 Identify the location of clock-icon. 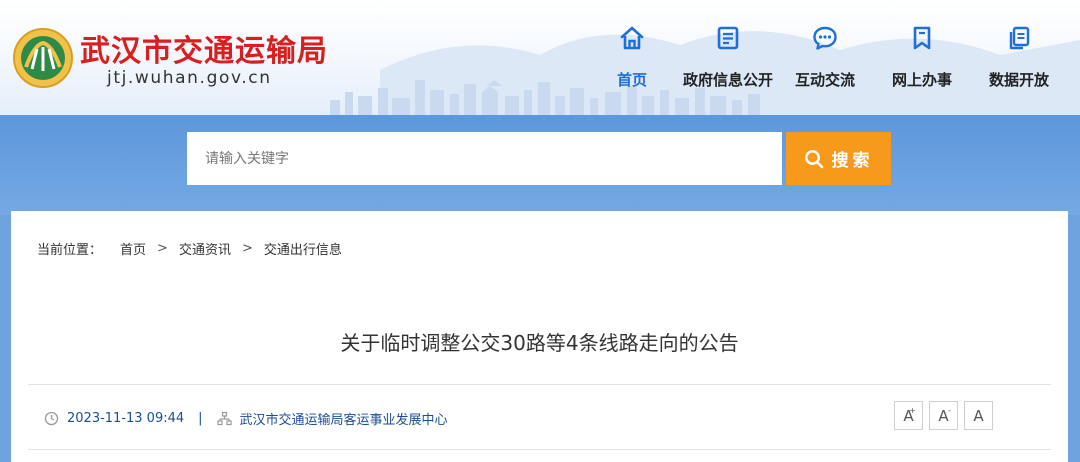
(51, 418).